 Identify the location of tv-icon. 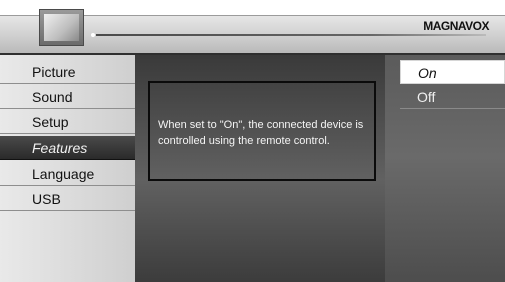
(61, 27).